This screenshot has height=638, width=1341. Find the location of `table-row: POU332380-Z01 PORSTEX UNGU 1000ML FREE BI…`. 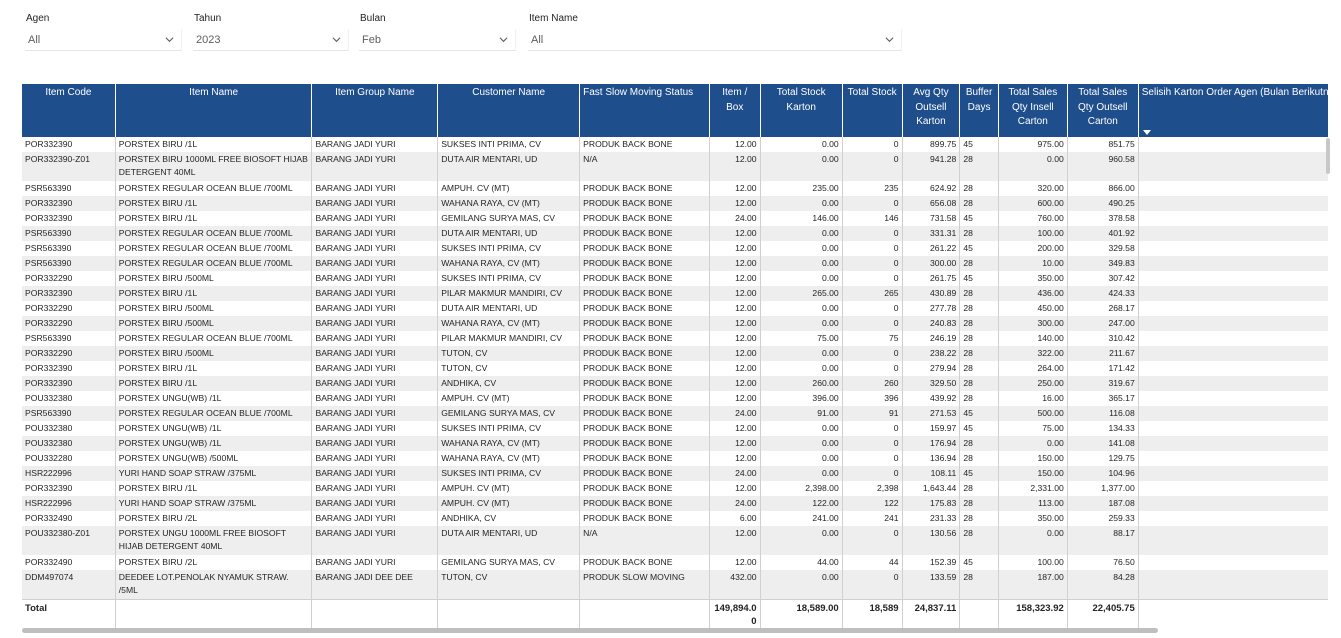

table-row: POU332380-Z01 PORSTEX UNGU 1000ML FREE BI… is located at coordinates (675, 540).